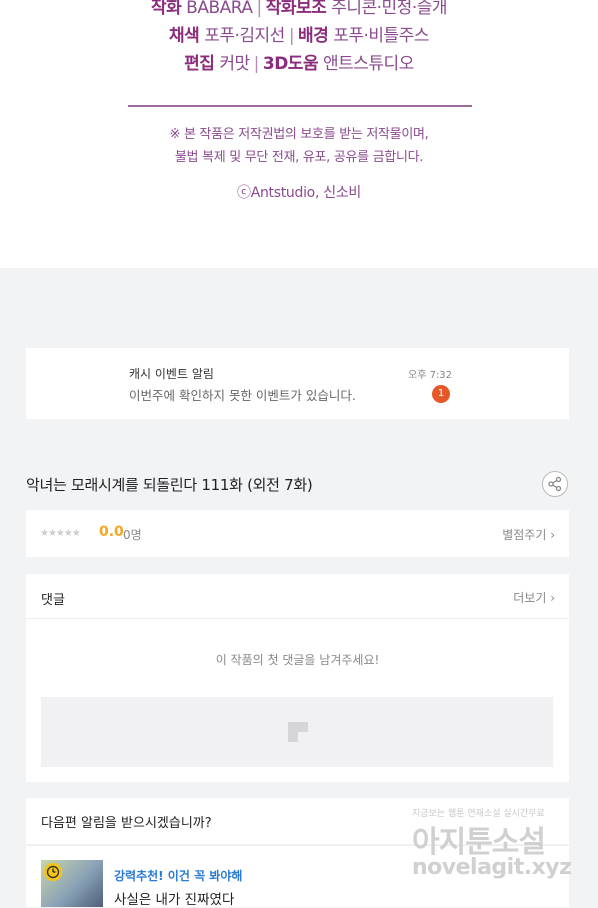 Image resolution: width=598 pixels, height=908 pixels. I want to click on notify-question: 다음편 알림을 받으시겠습니까?, so click(126, 823).